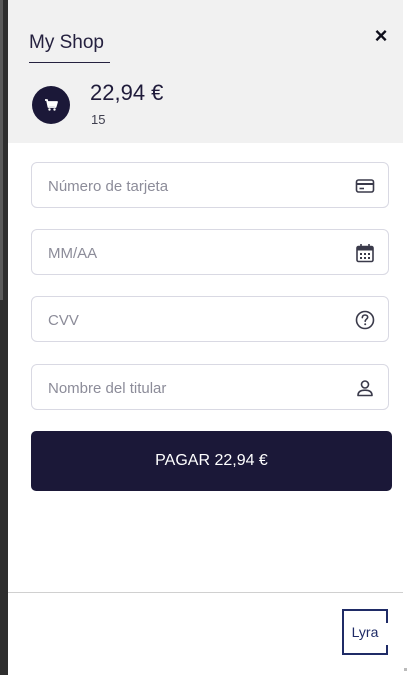  What do you see at coordinates (405, 669) in the screenshot?
I see `resize-handle` at bounding box center [405, 669].